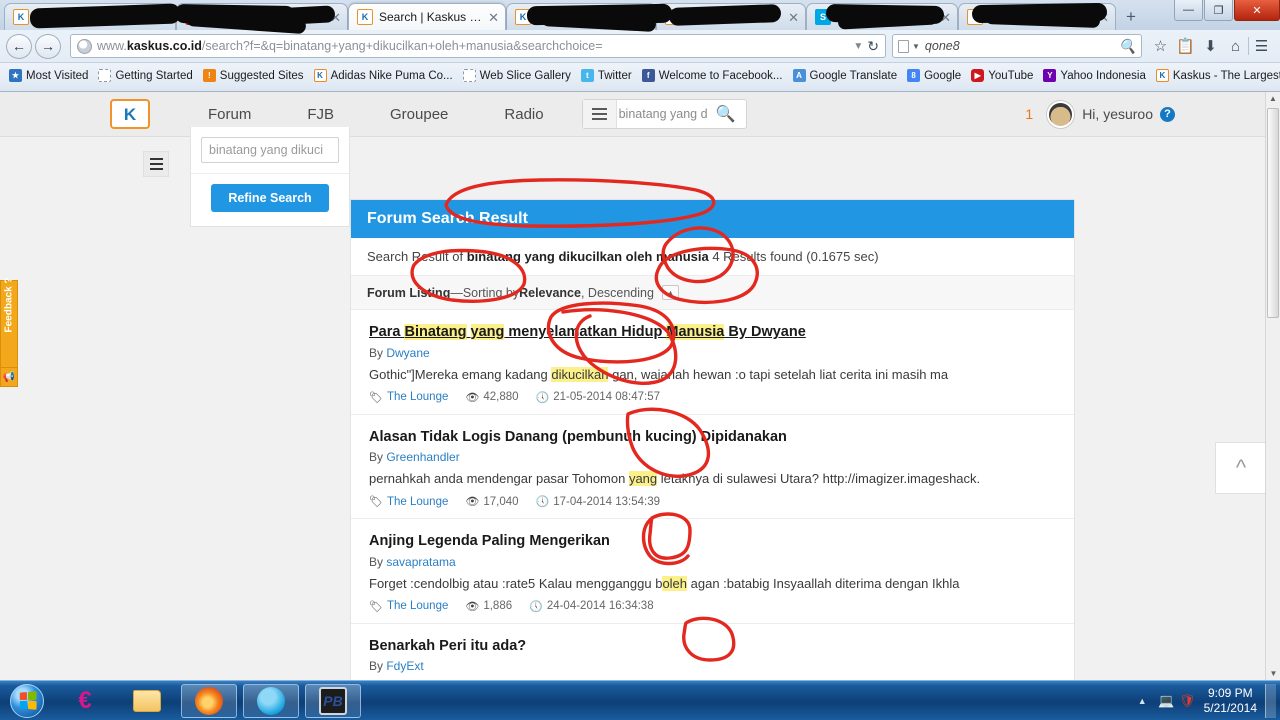  Describe the element at coordinates (409, 292) in the screenshot. I see `listing-label: Forum Listing` at that location.